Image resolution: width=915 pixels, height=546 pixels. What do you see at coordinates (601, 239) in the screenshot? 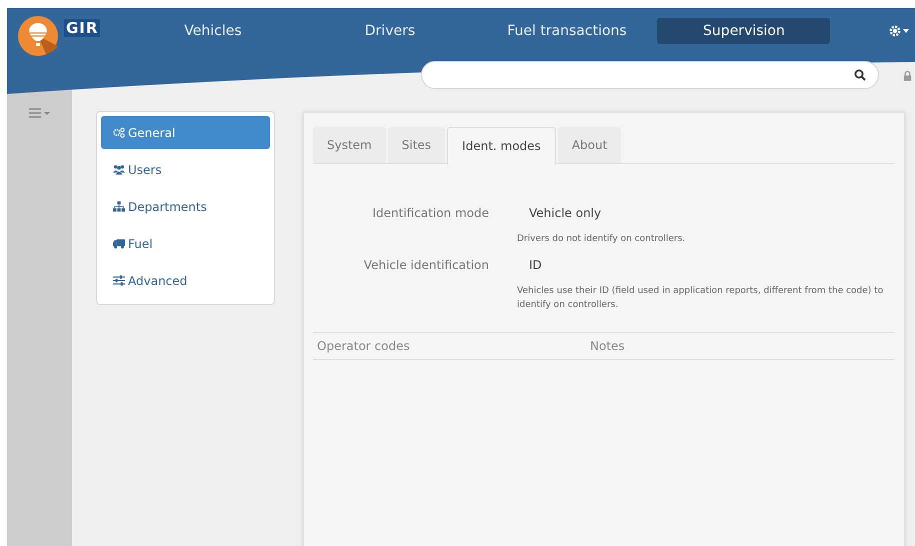
I see `field-note: Drivers do not identify on controllers.` at bounding box center [601, 239].